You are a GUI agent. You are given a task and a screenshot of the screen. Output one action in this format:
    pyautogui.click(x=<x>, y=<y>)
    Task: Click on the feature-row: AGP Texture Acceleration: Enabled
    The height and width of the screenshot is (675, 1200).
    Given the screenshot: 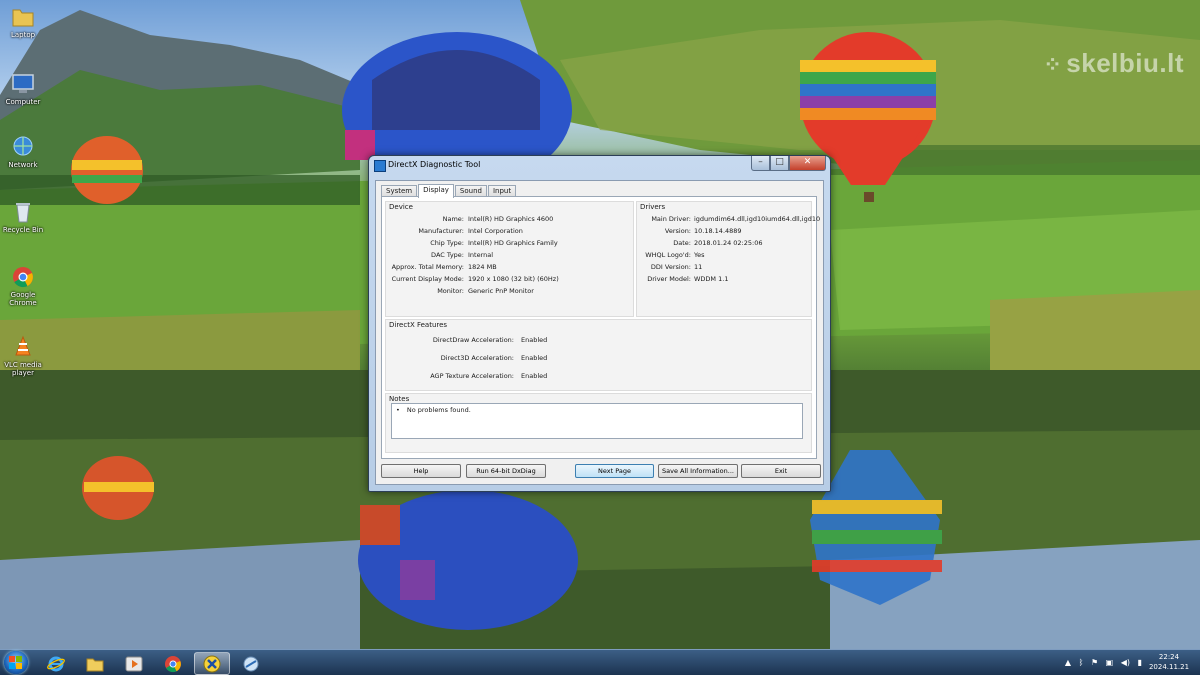 What is the action you would take?
    pyautogui.click(x=598, y=377)
    